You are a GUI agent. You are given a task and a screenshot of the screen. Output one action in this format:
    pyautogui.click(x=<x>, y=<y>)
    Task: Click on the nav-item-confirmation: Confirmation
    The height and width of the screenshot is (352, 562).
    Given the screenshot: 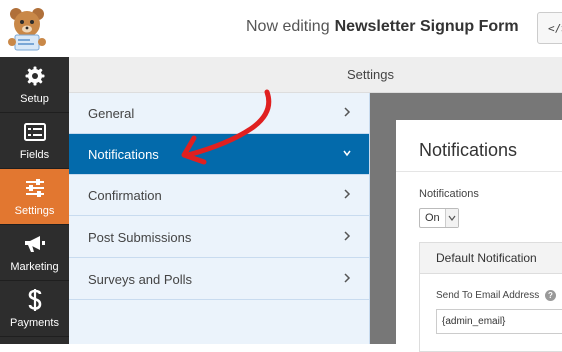 What is the action you would take?
    pyautogui.click(x=219, y=195)
    